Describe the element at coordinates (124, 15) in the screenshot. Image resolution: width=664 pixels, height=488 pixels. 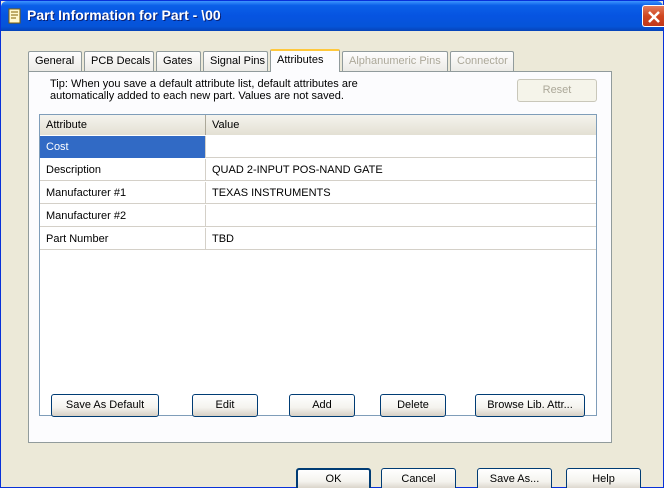
I see `window-title: Part Information for Part - \00` at that location.